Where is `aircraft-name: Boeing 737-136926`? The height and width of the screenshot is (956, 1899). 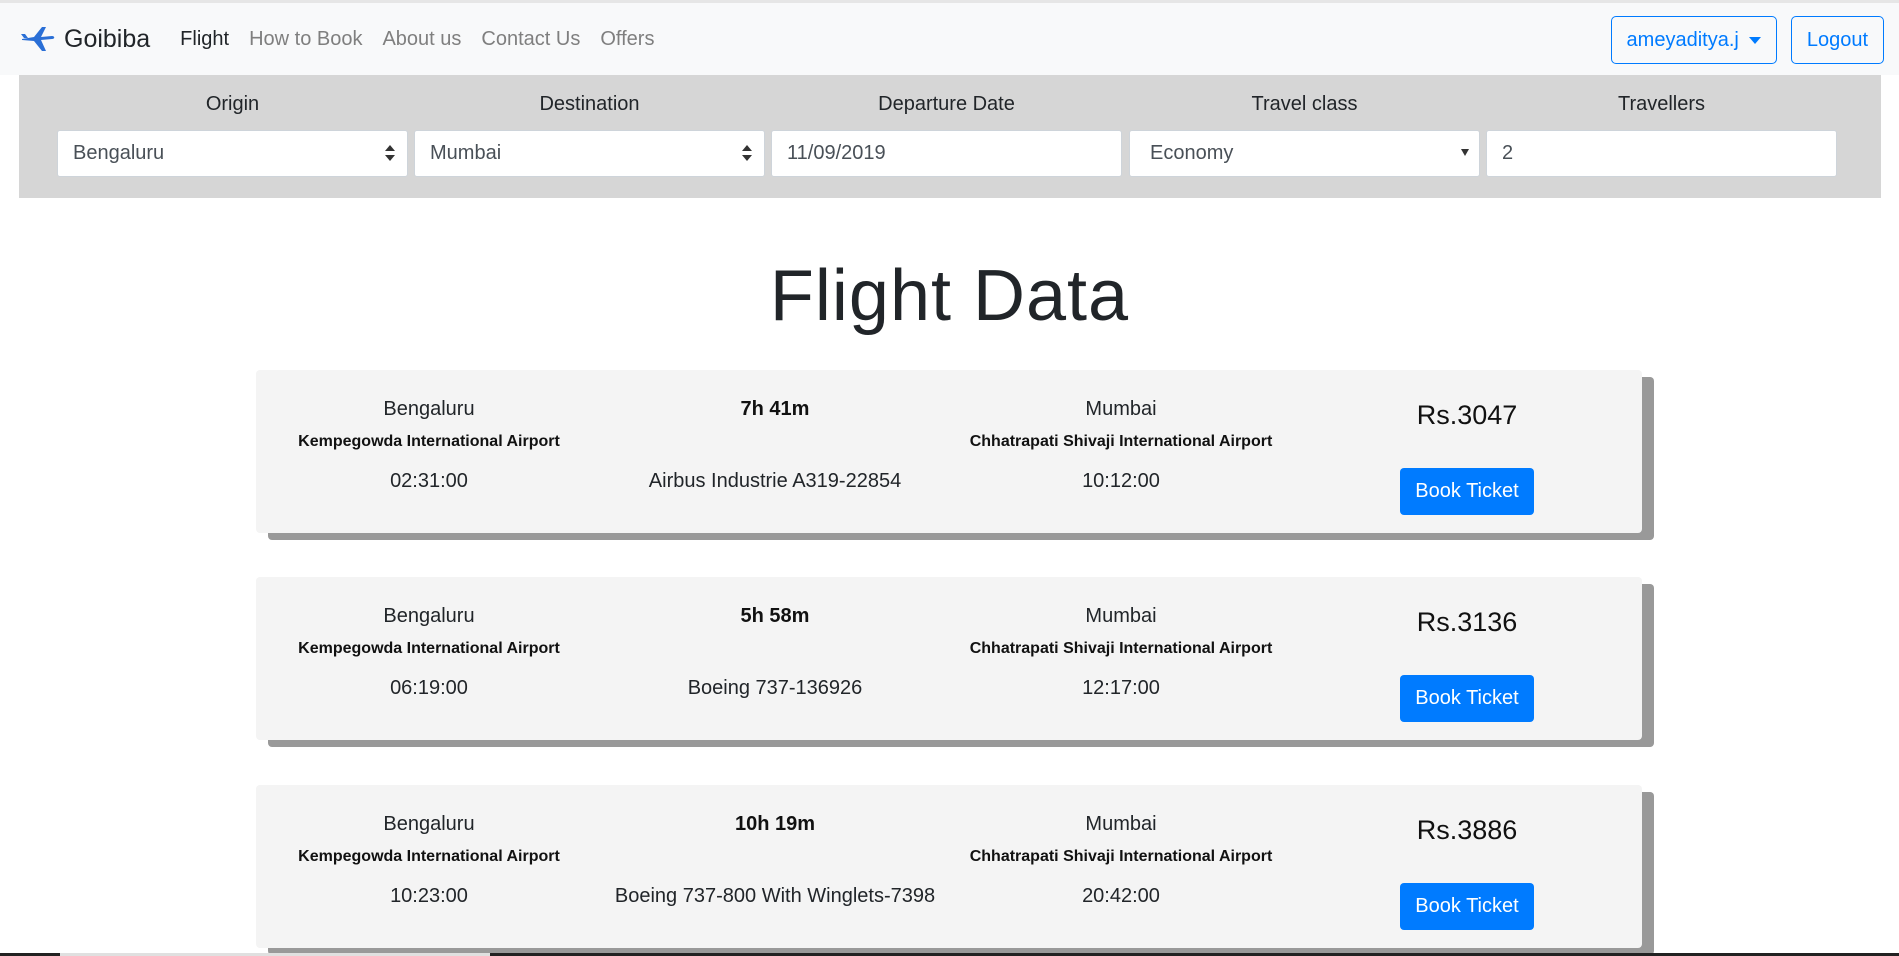
aircraft-name: Boeing 737-136926 is located at coordinates (775, 688).